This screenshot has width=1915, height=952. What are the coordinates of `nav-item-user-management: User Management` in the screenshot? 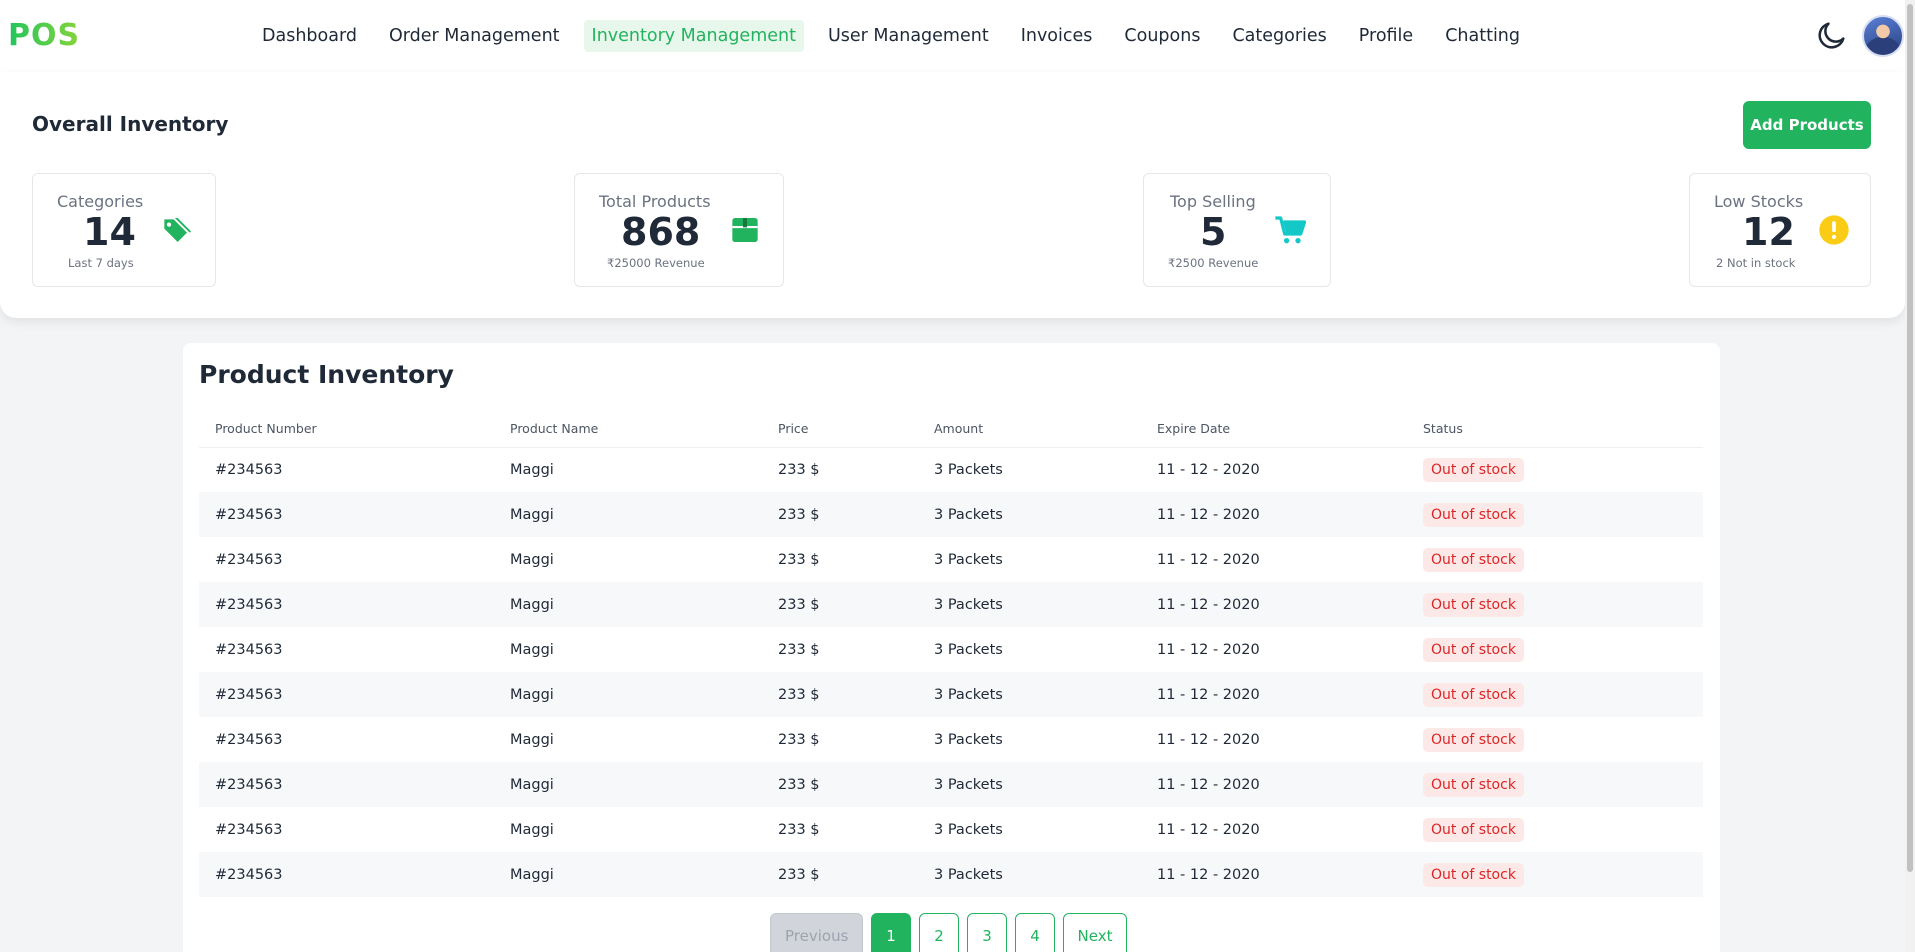 It's located at (908, 36).